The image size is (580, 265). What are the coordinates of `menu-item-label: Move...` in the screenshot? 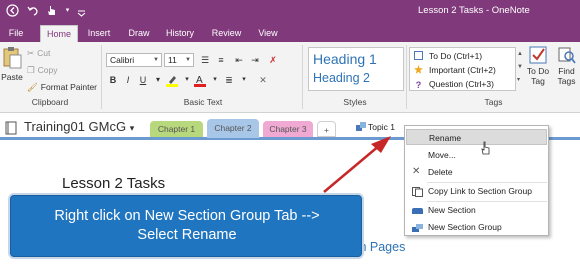 It's located at (442, 155).